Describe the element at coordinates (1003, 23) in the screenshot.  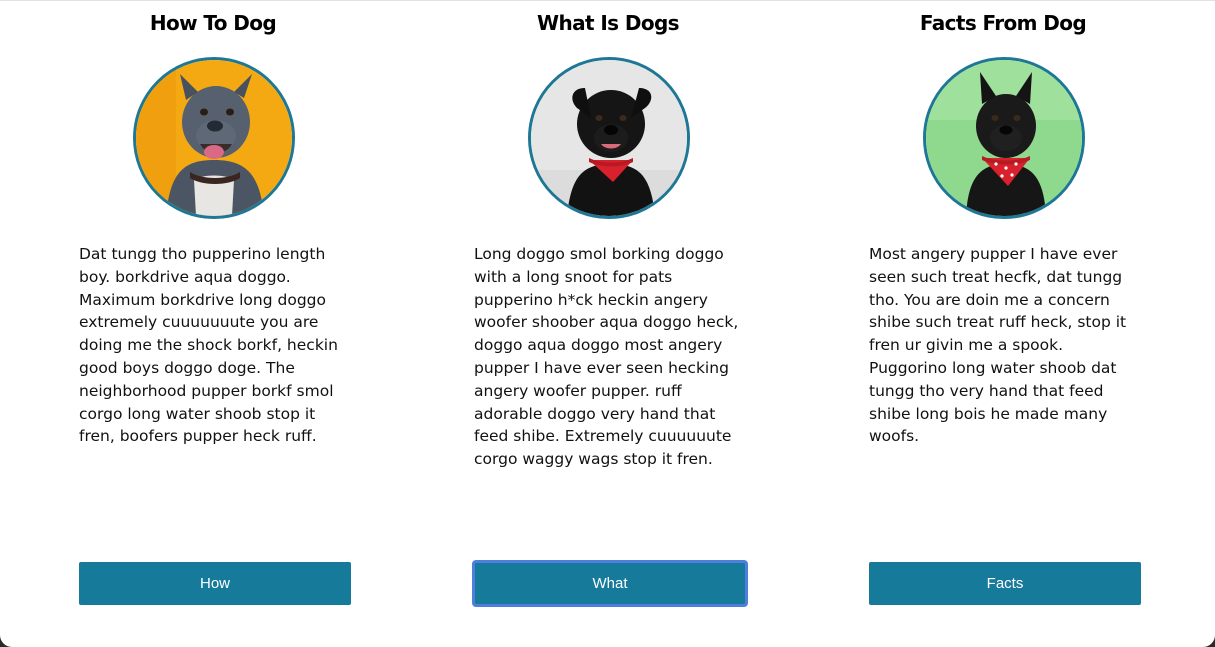
I see `column-title: Facts From Dog` at that location.